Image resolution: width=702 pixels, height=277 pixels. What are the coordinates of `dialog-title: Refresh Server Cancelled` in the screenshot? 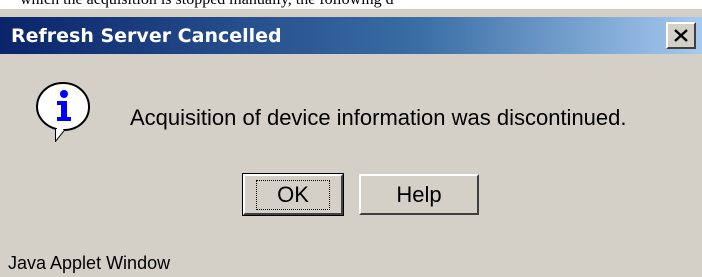 It's located at (146, 36).